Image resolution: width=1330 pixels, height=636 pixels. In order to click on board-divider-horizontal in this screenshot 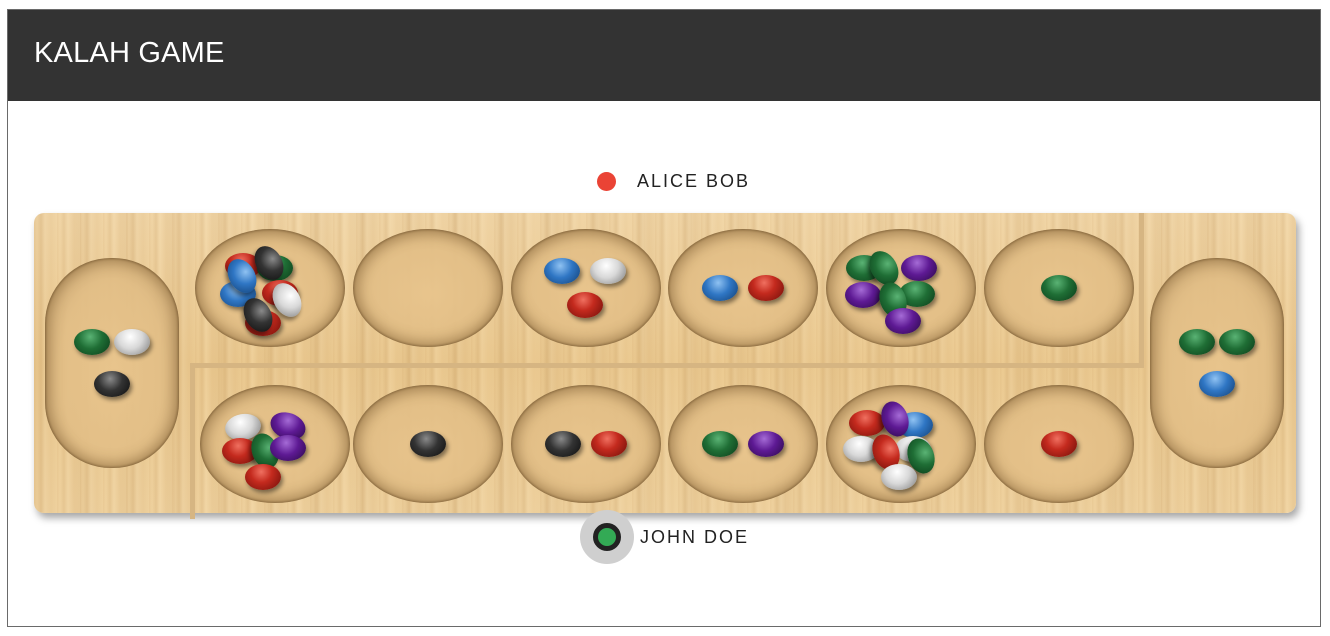, I will do `click(667, 365)`.